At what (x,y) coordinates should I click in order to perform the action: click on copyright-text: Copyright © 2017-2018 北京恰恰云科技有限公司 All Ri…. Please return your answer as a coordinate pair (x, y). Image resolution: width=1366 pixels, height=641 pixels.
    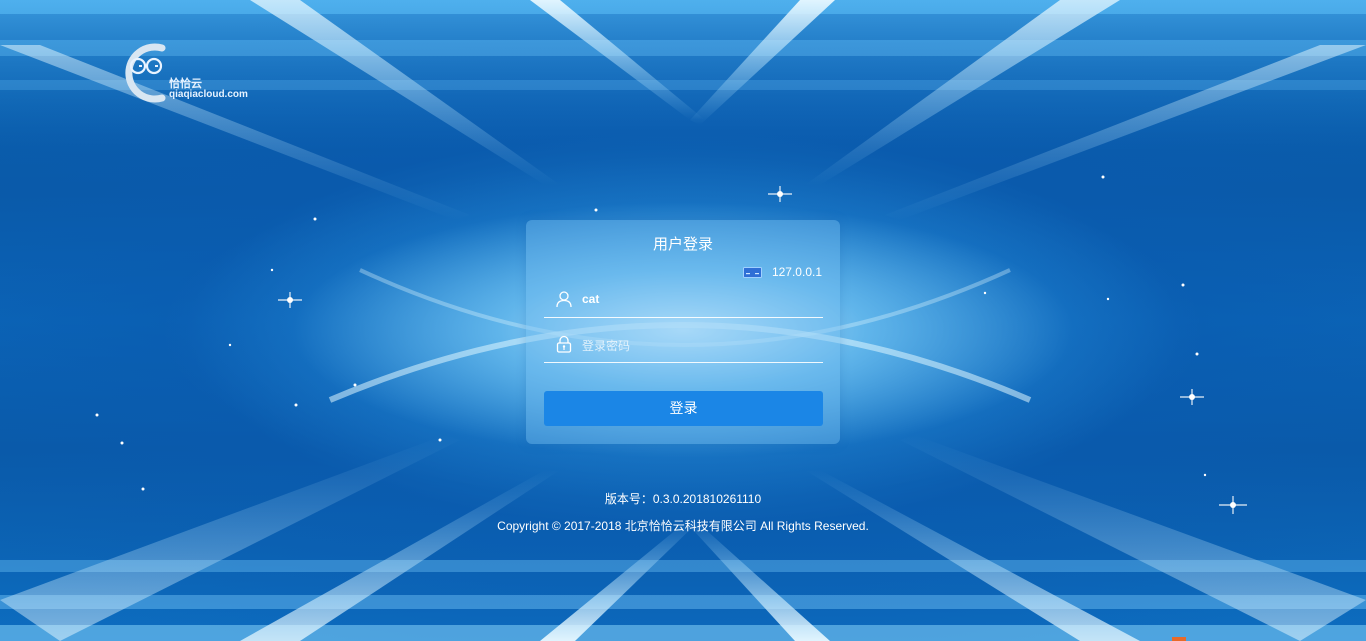
    Looking at the image, I should click on (683, 526).